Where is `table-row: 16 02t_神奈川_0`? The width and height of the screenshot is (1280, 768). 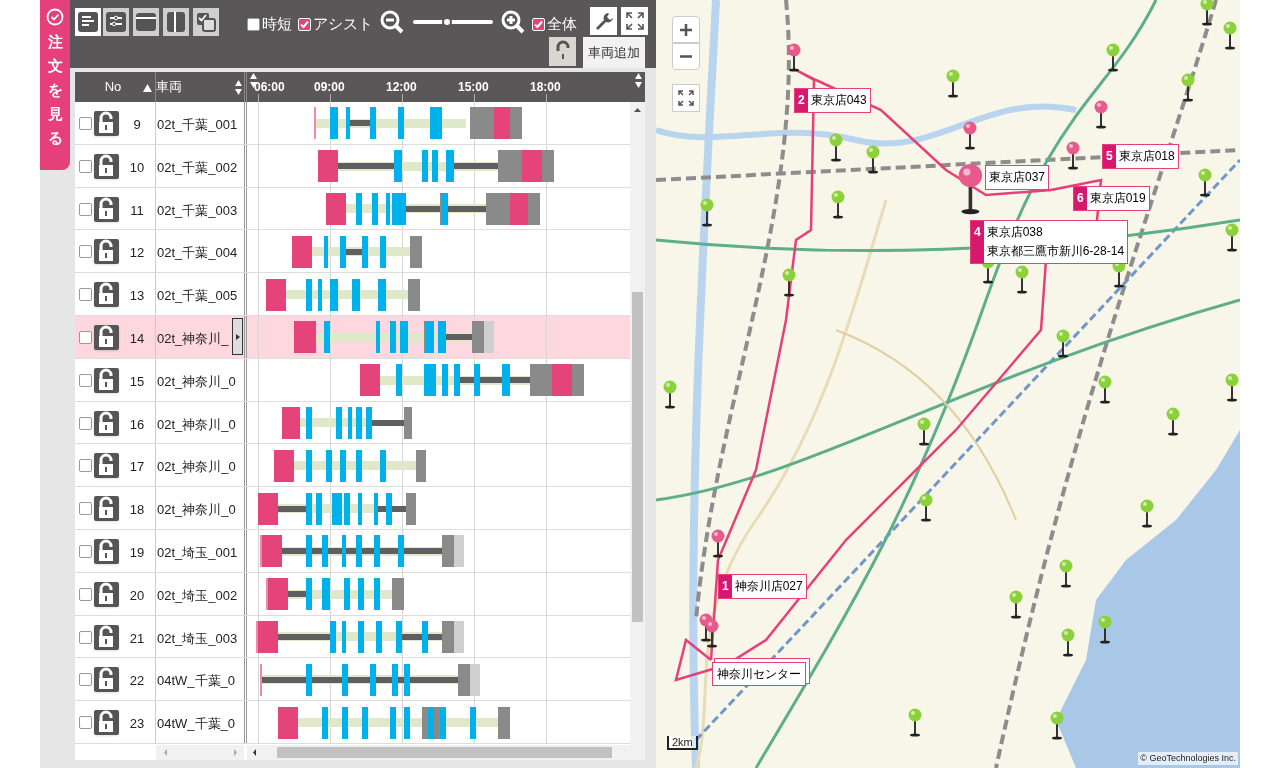
table-row: 16 02t_神奈川_0 is located at coordinates (352, 423).